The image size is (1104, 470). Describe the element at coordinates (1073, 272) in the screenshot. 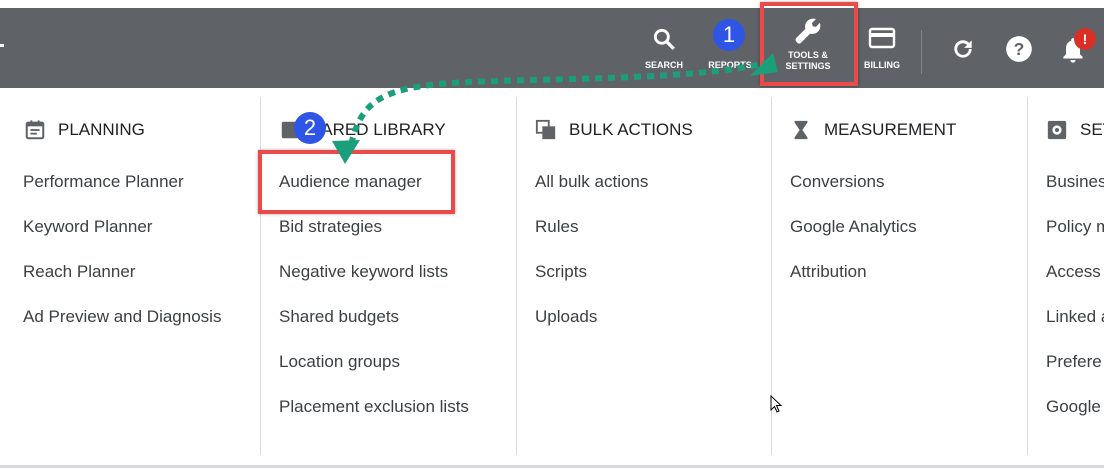

I see `menu-item-access: Access` at that location.